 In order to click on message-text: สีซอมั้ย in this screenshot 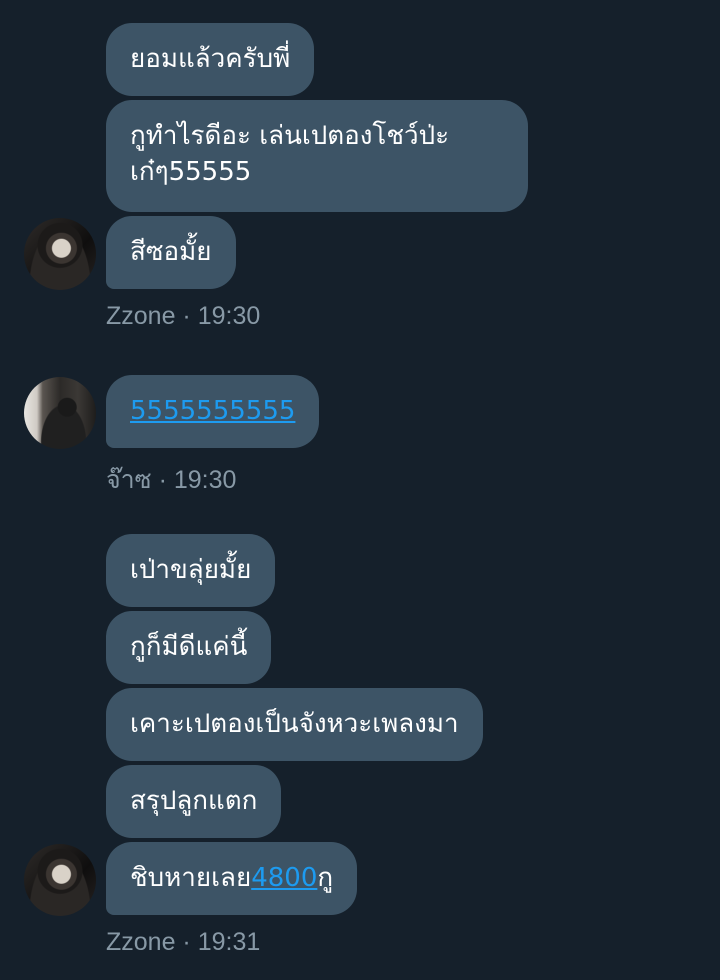, I will do `click(171, 252)`.